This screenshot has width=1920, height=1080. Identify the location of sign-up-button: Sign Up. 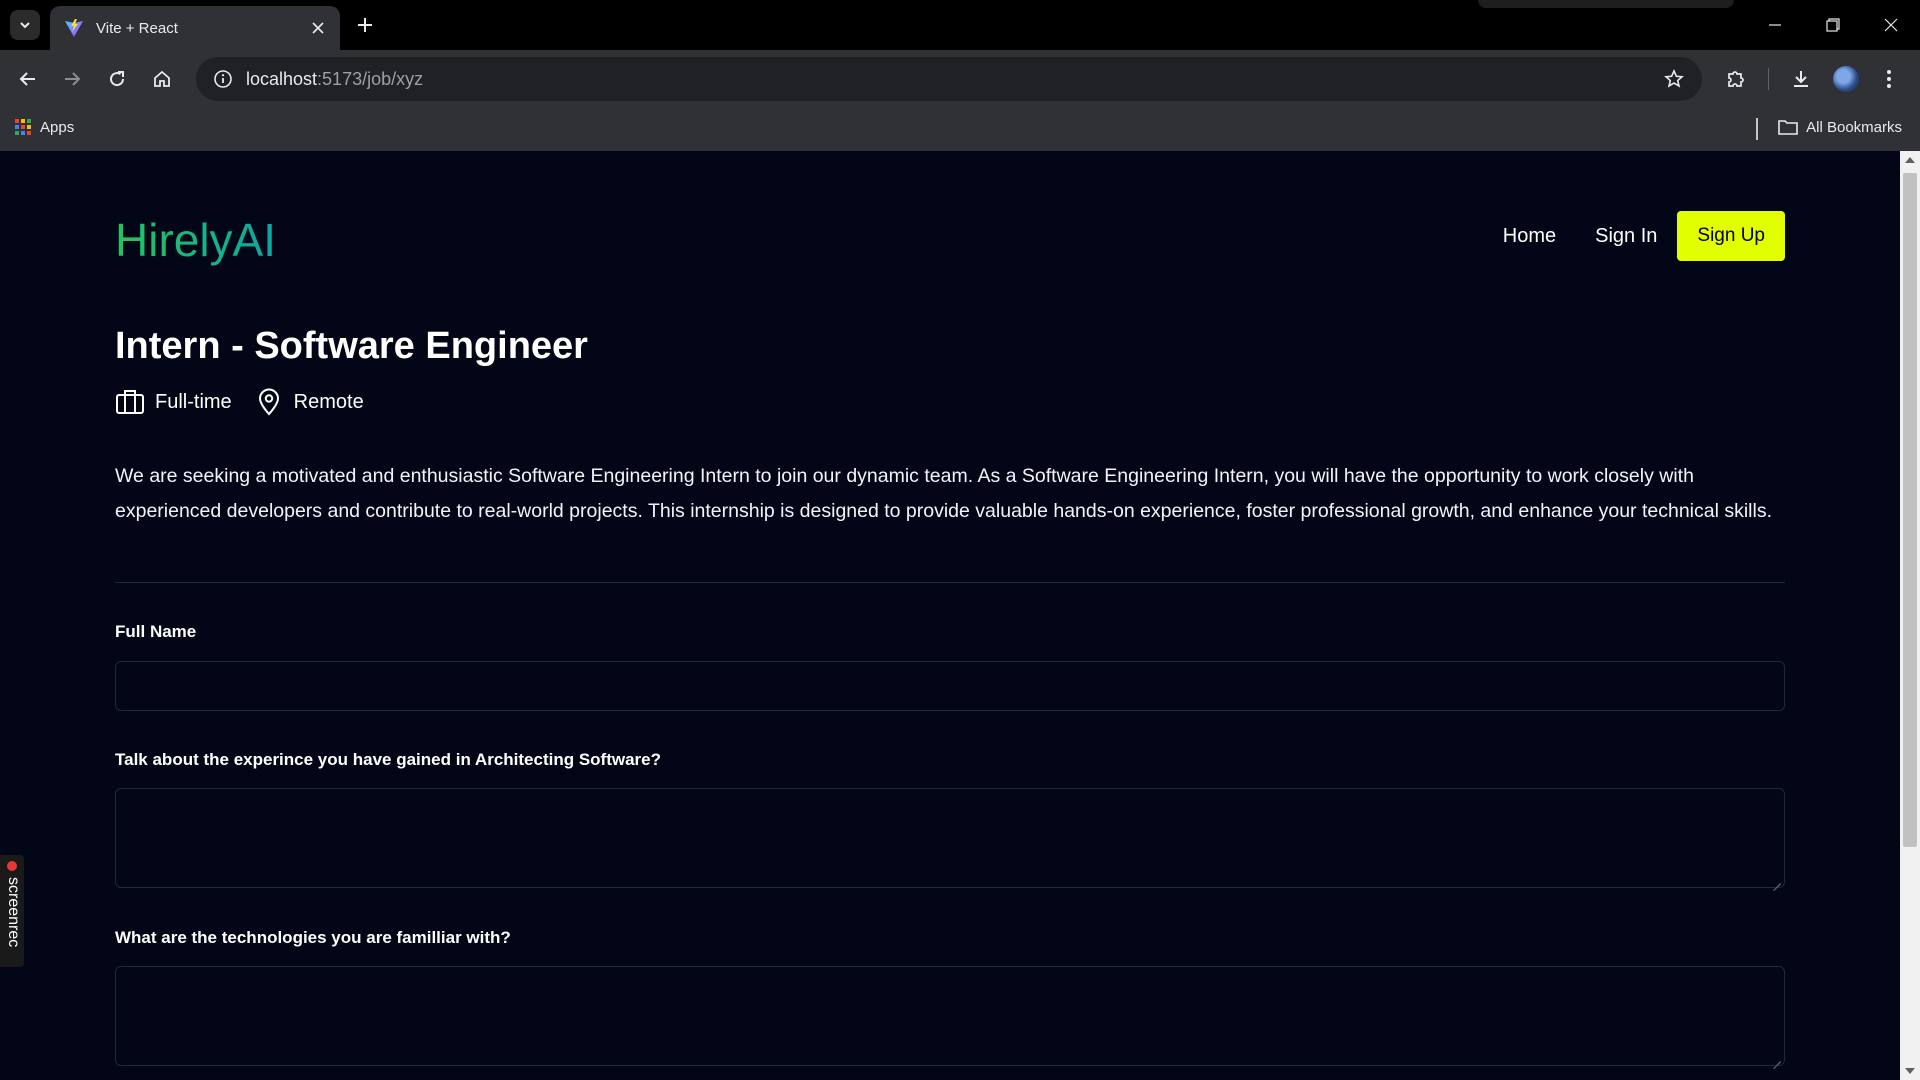
(1731, 236).